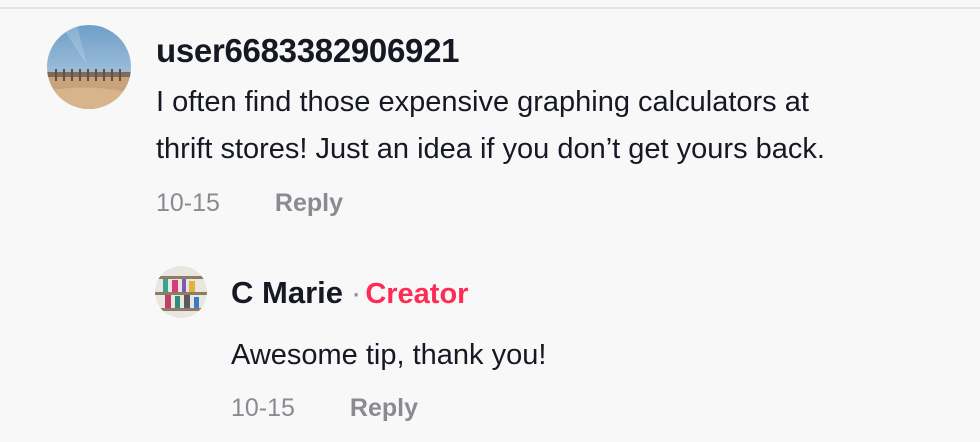  What do you see at coordinates (287, 292) in the screenshot?
I see `reply-username: C Marie` at bounding box center [287, 292].